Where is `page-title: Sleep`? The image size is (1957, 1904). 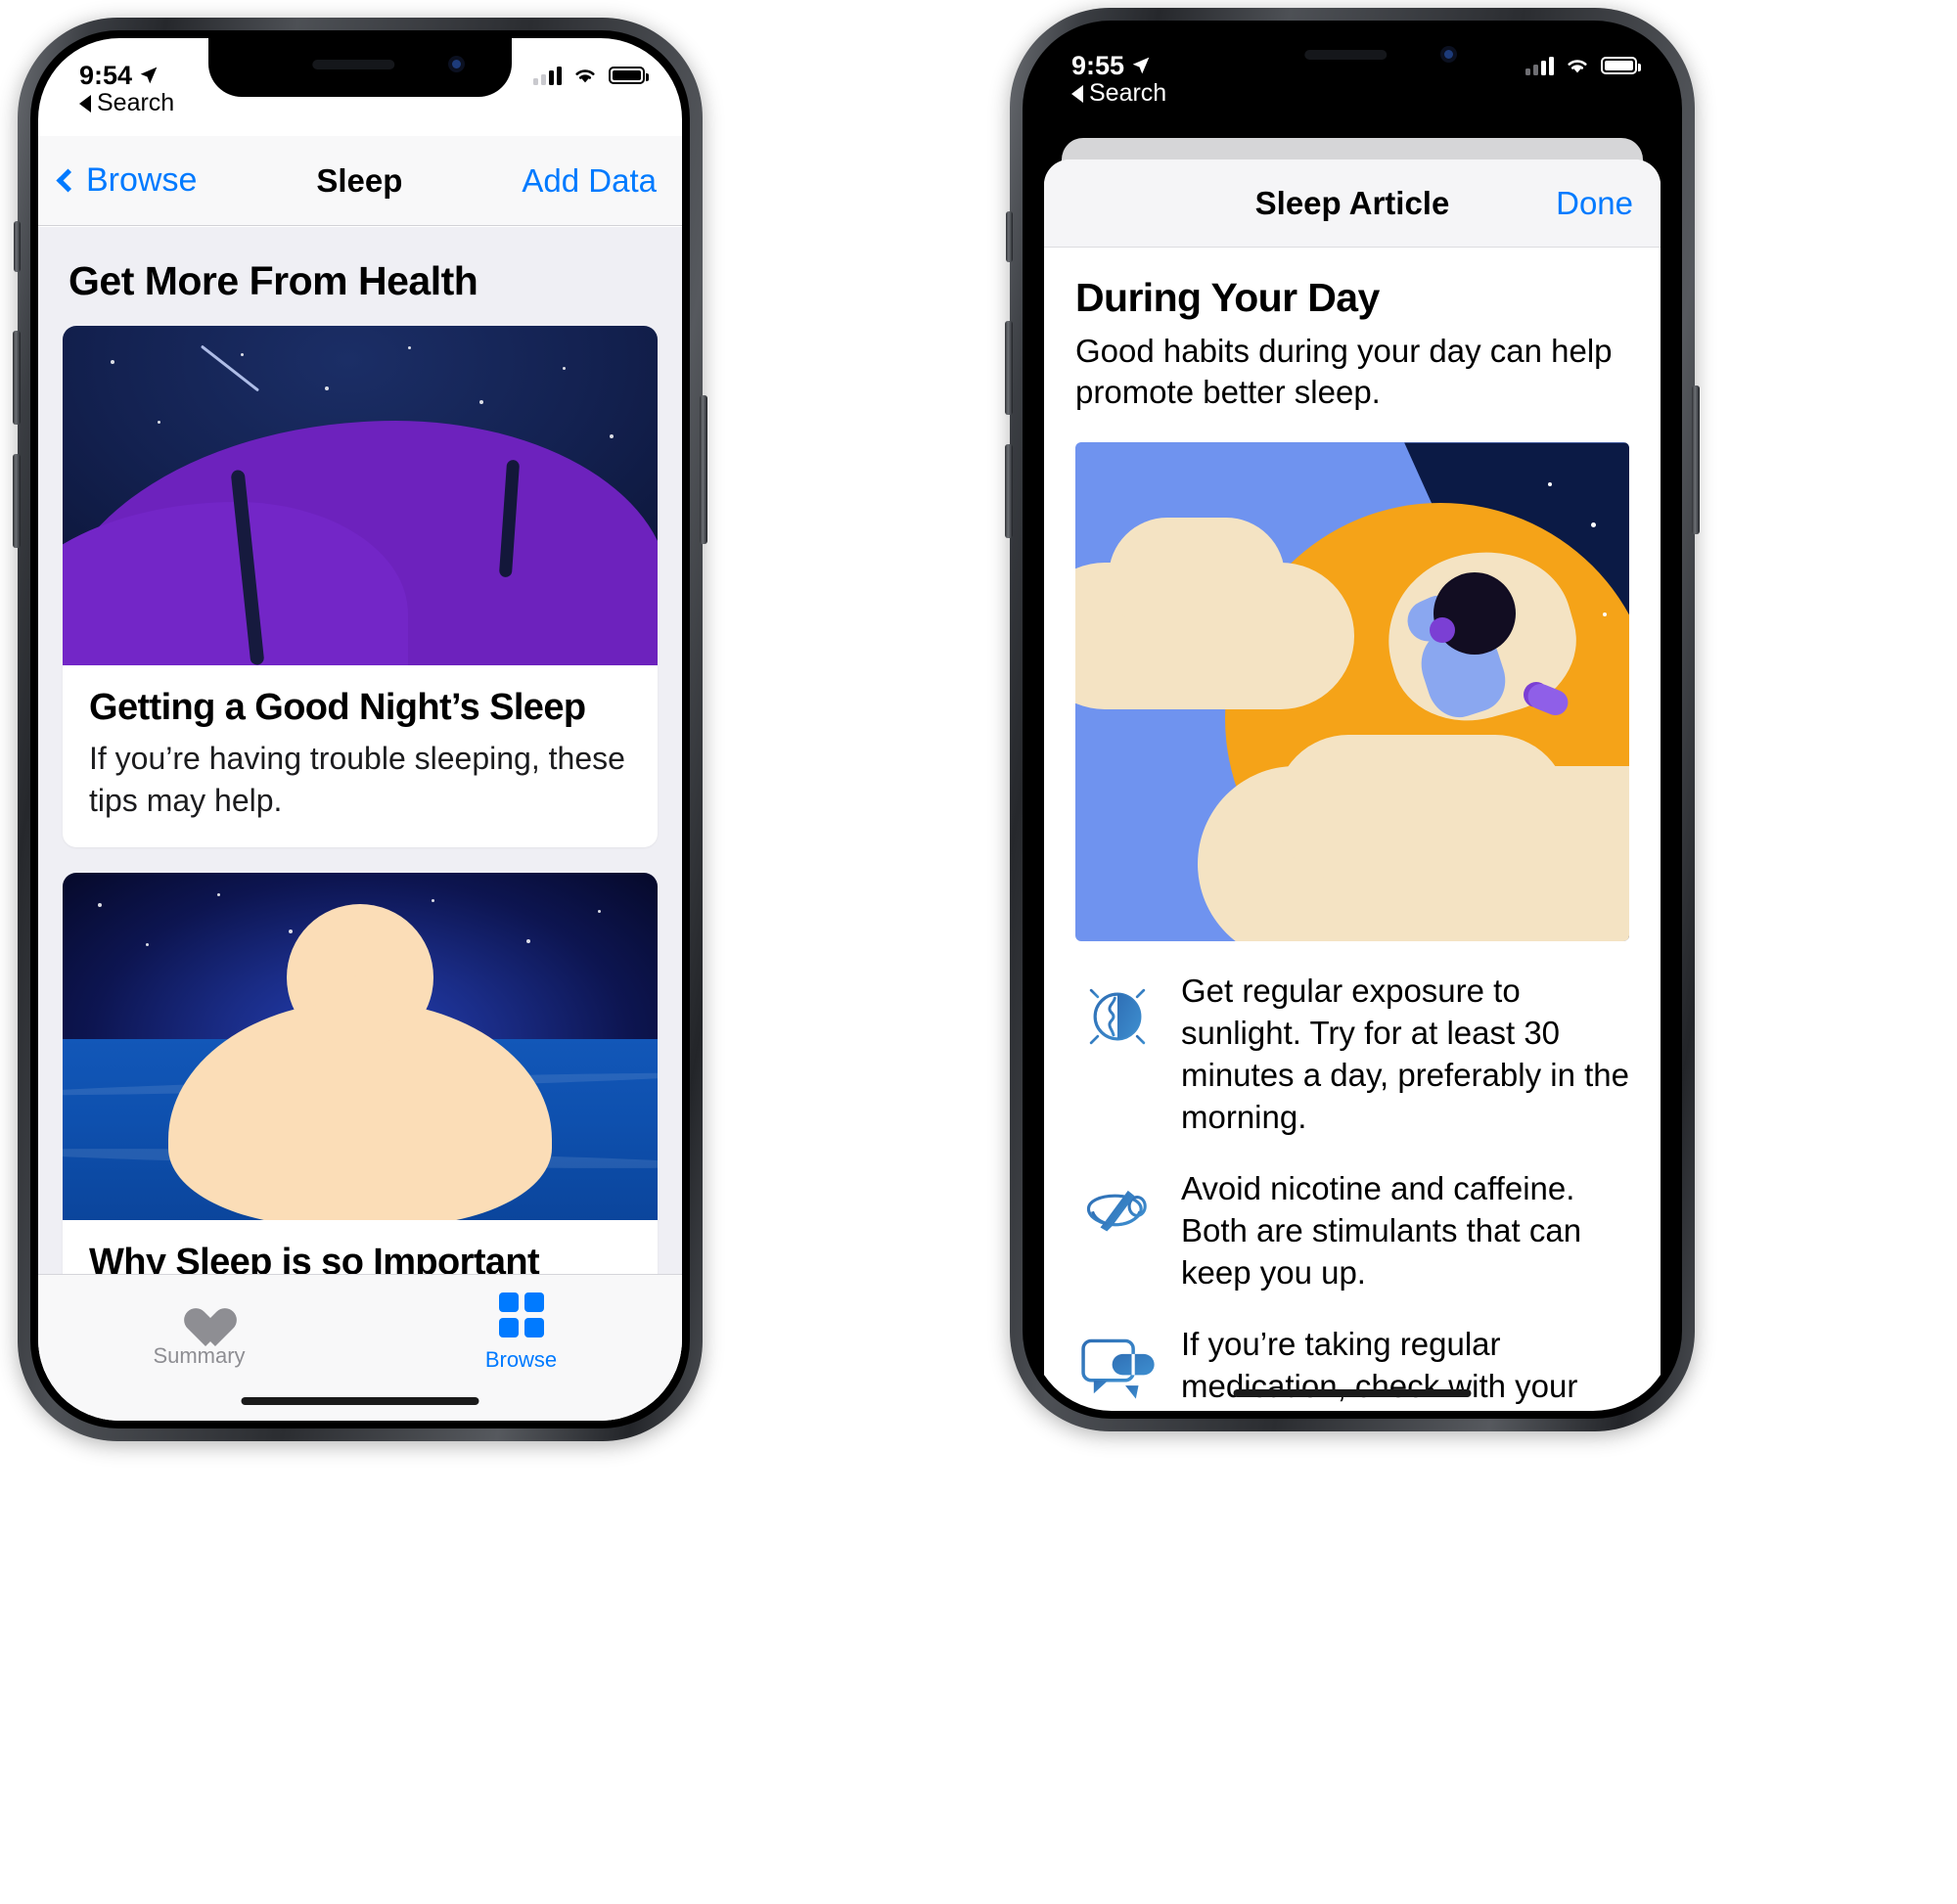 page-title: Sleep is located at coordinates (360, 180).